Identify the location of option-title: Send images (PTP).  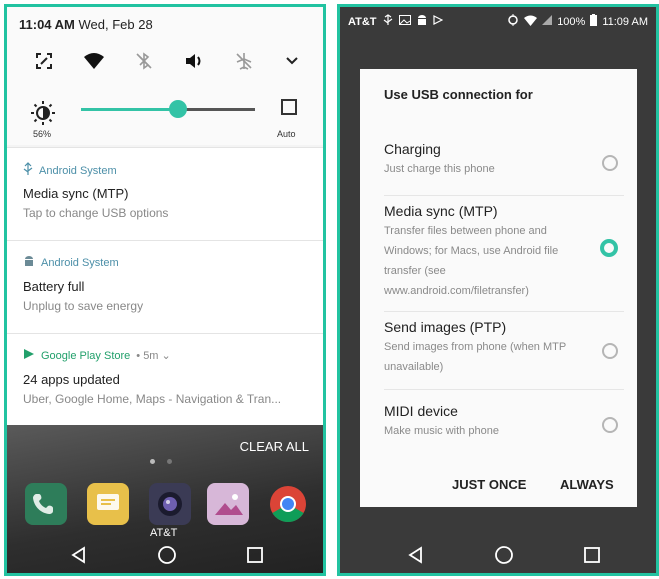
(445, 327).